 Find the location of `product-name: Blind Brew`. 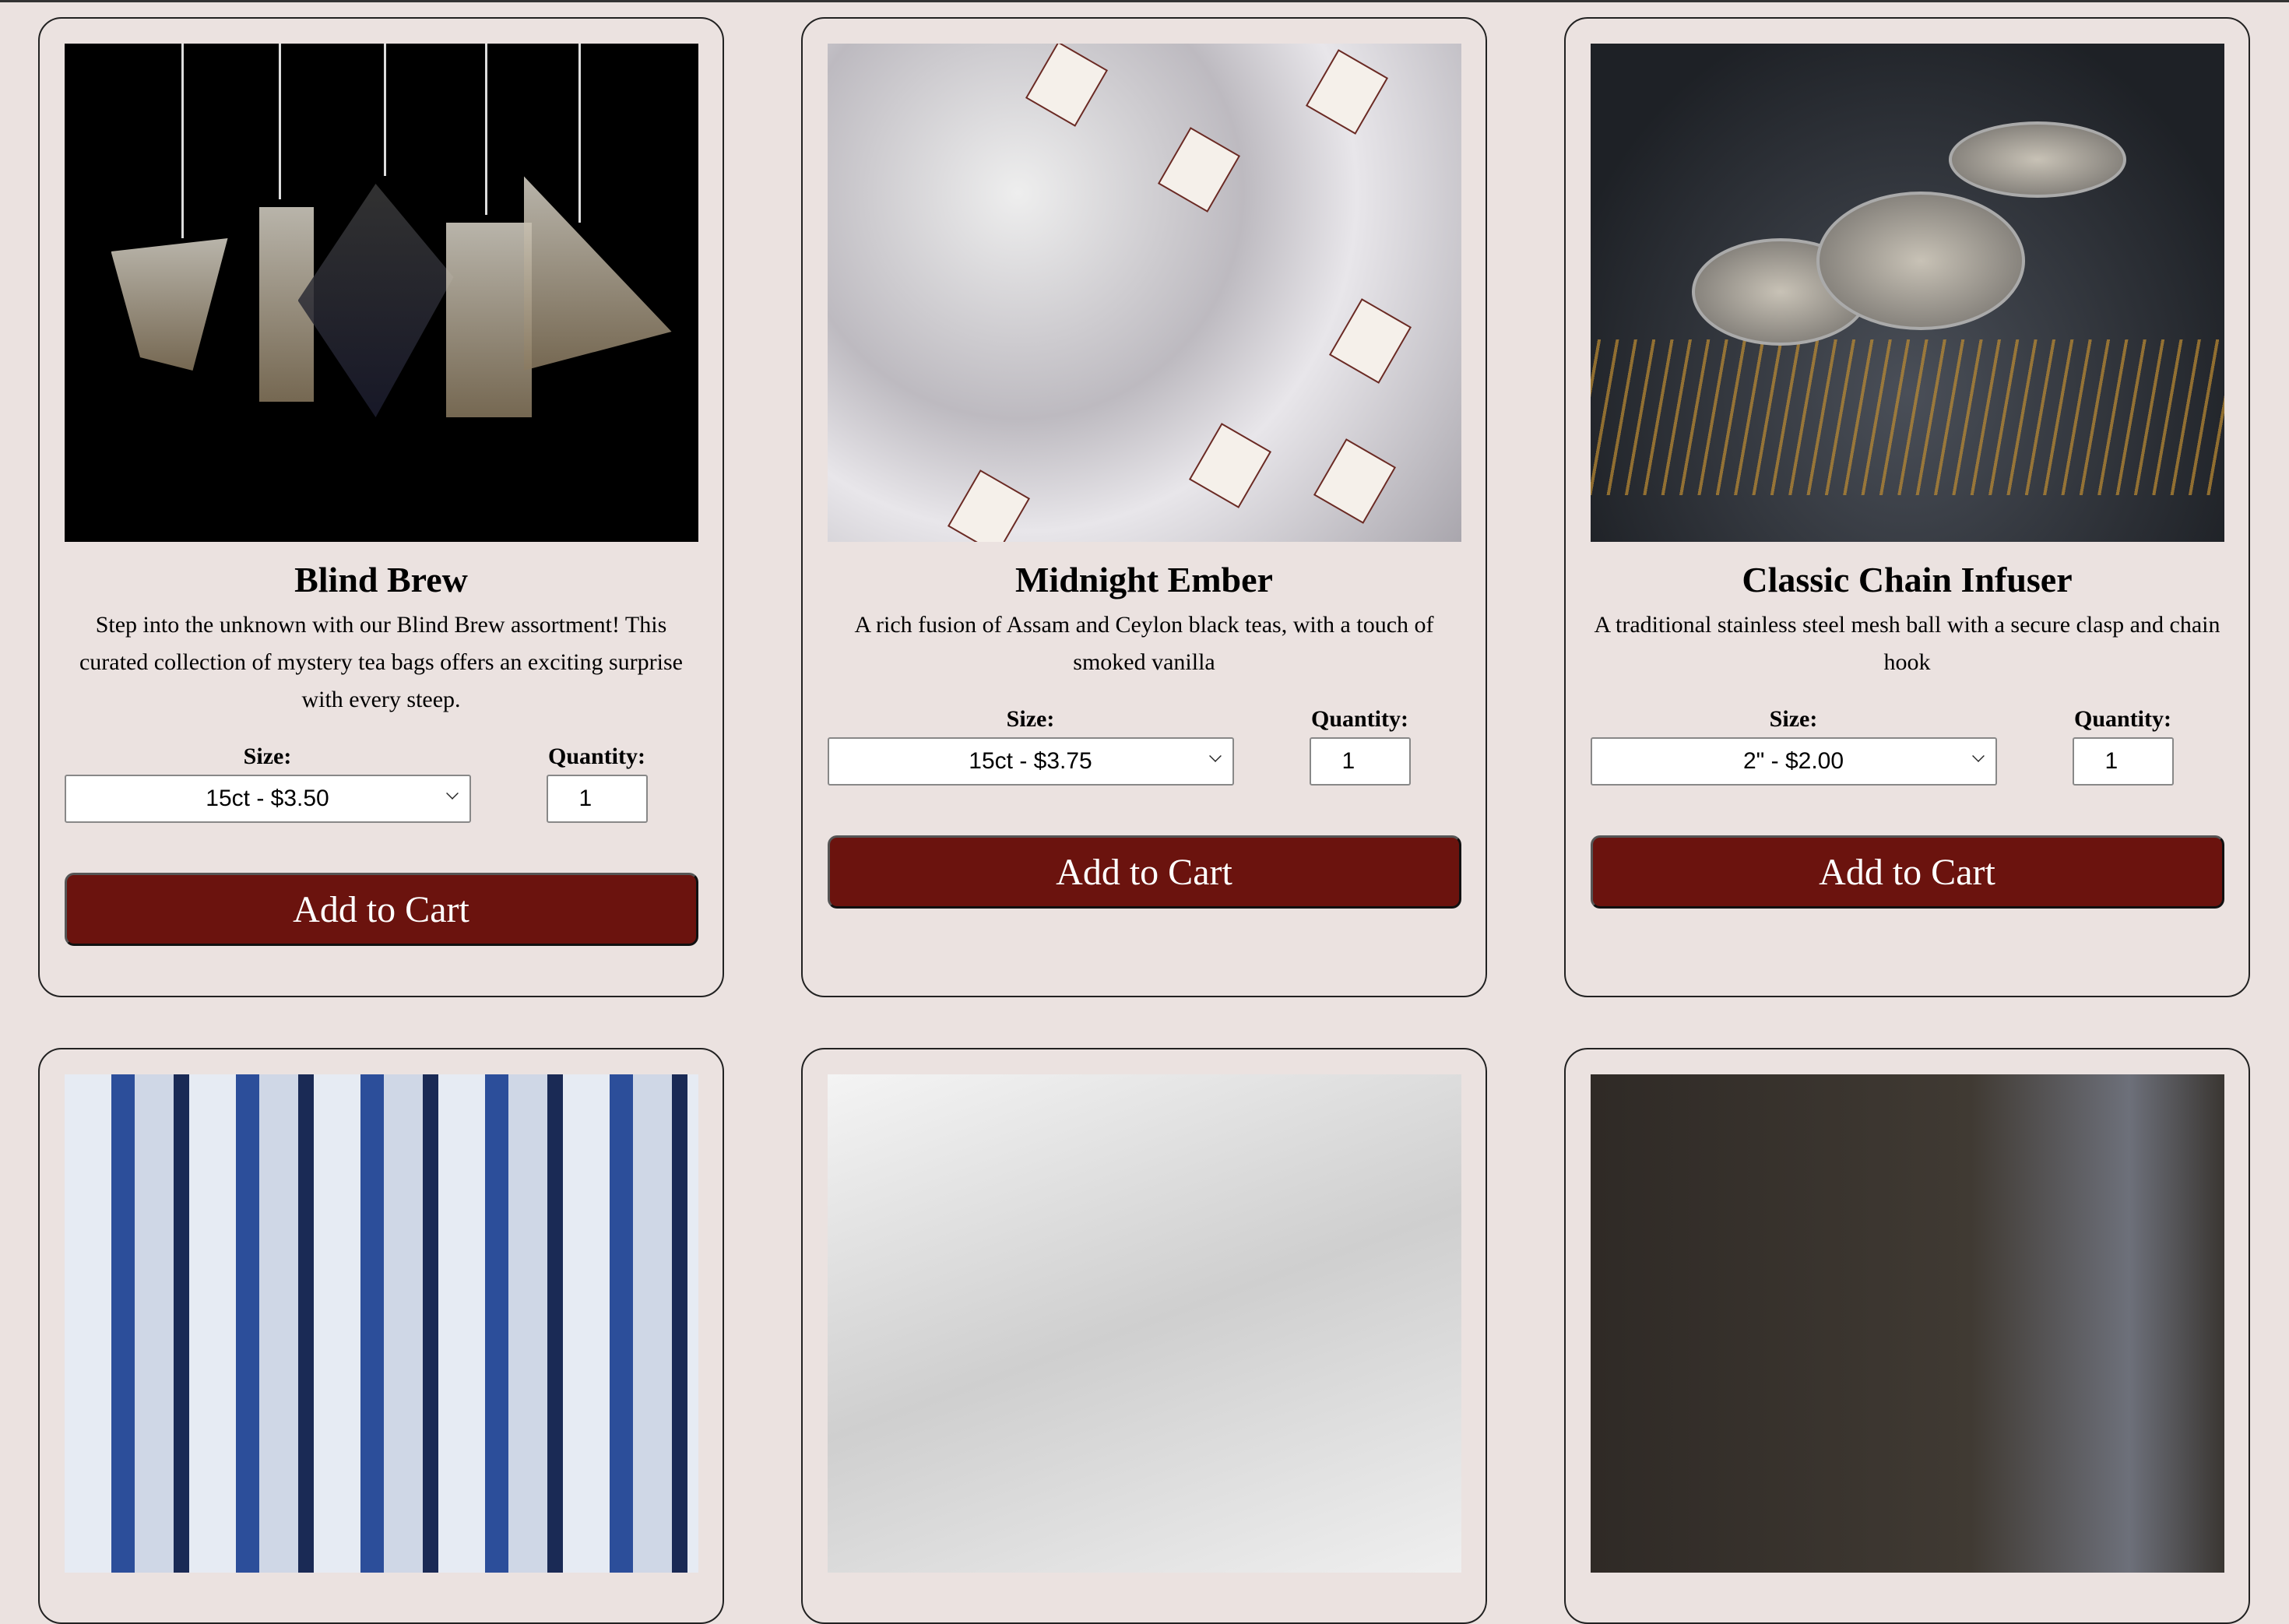

product-name: Blind Brew is located at coordinates (381, 579).